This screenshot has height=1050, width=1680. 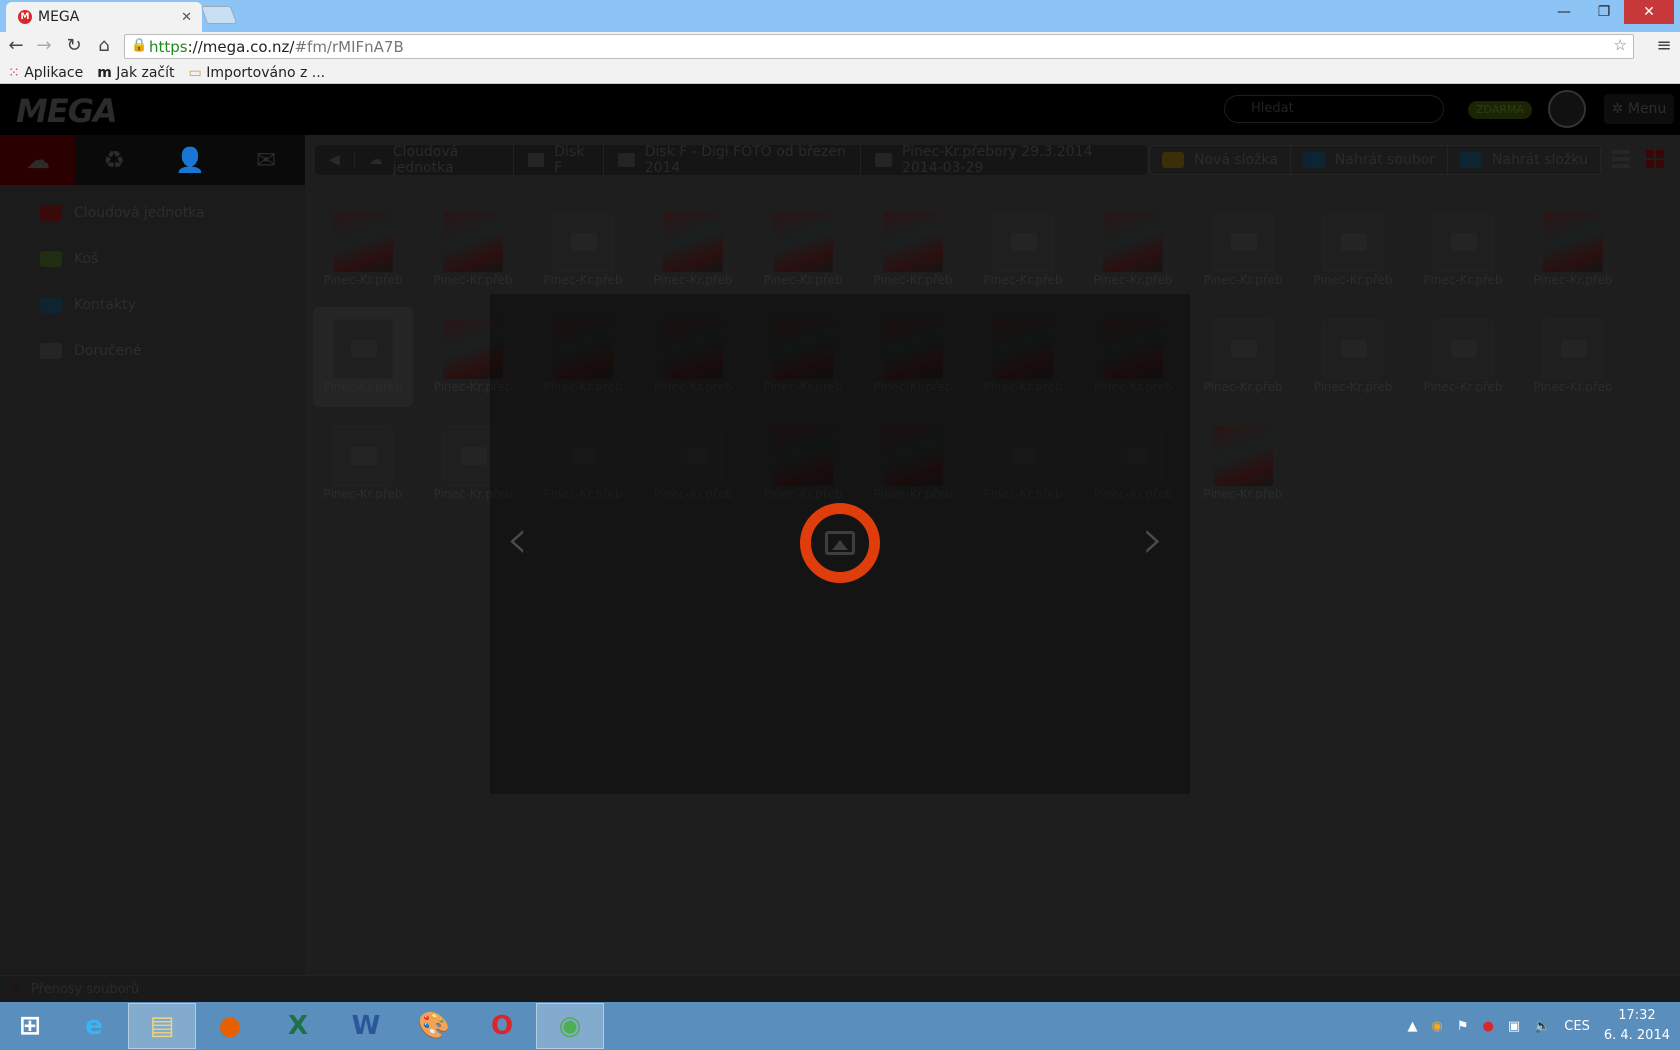 What do you see at coordinates (88, 305) in the screenshot?
I see `sidebar-item: Kontakty` at bounding box center [88, 305].